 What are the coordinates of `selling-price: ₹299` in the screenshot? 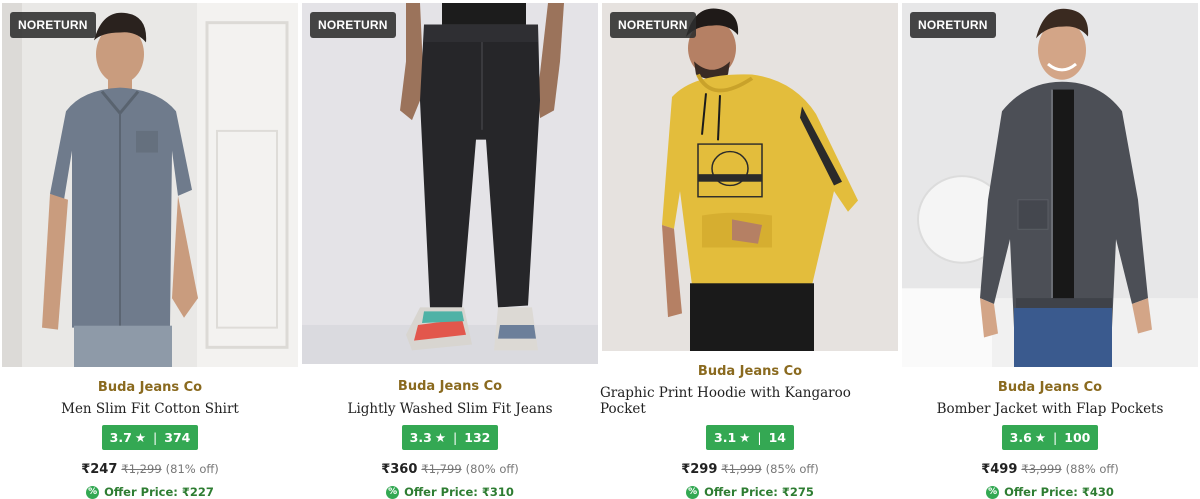 It's located at (699, 469).